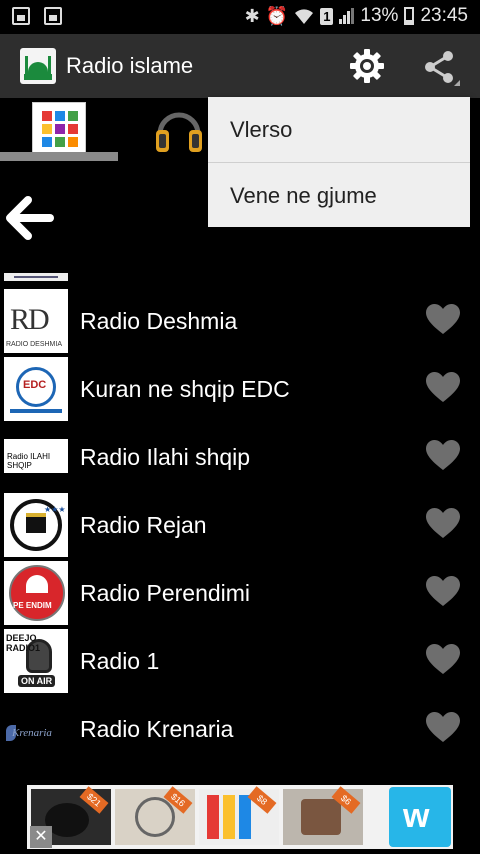 The height and width of the screenshot is (854, 480). Describe the element at coordinates (21, 16) in the screenshot. I see `gallery-notification-icon` at that location.